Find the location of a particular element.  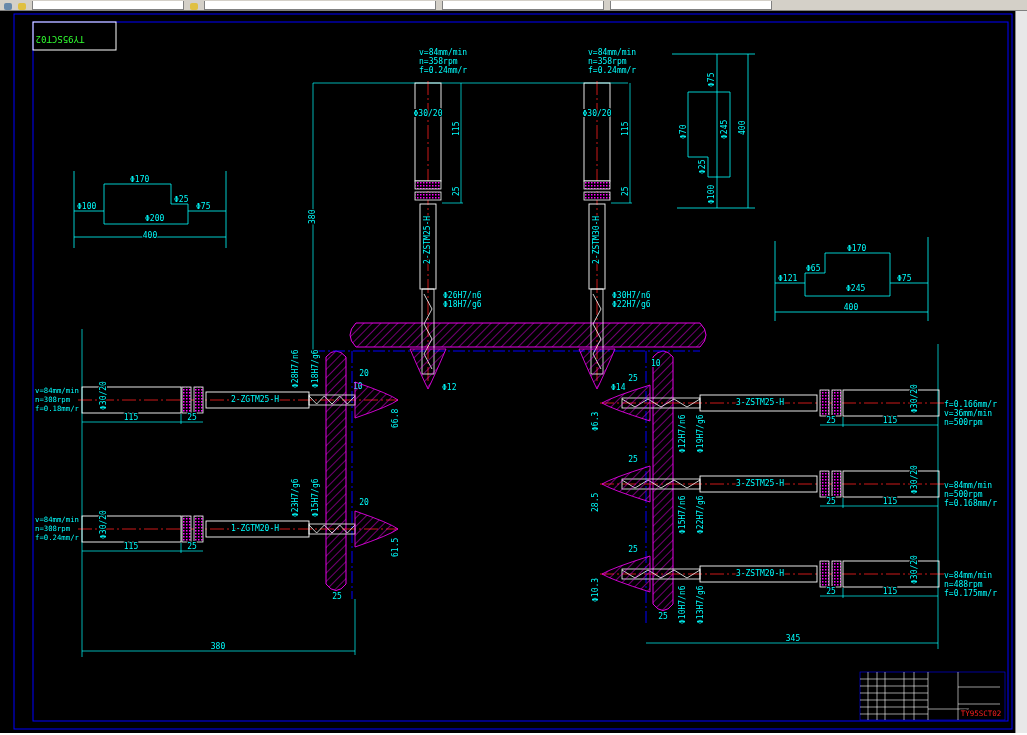

dimension-label: 28.5 is located at coordinates (595, 502).